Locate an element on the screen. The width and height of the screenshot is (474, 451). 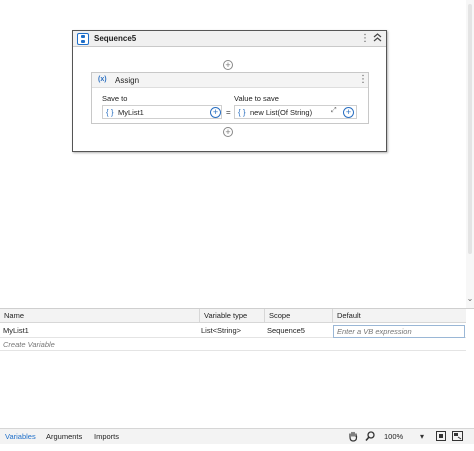
magnifier-icon is located at coordinates (370, 436).